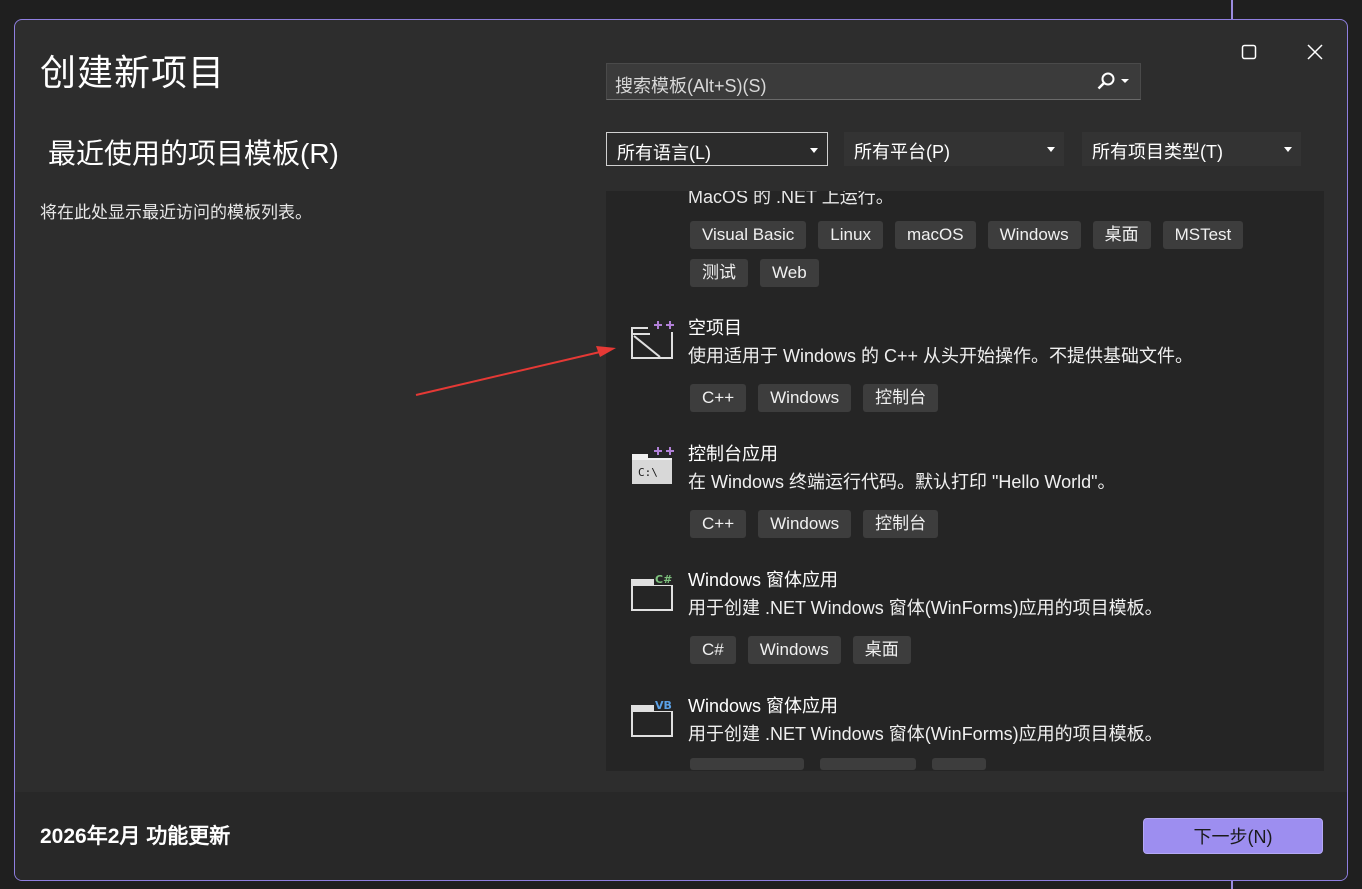  I want to click on template-name: 控制台应用, so click(733, 454).